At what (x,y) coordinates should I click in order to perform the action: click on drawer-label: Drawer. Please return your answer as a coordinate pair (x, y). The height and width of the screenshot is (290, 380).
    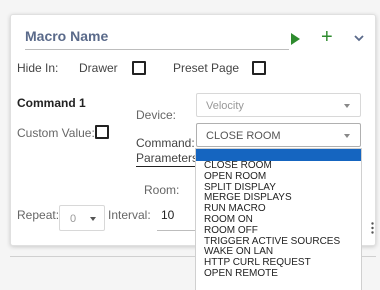
    Looking at the image, I should click on (98, 68).